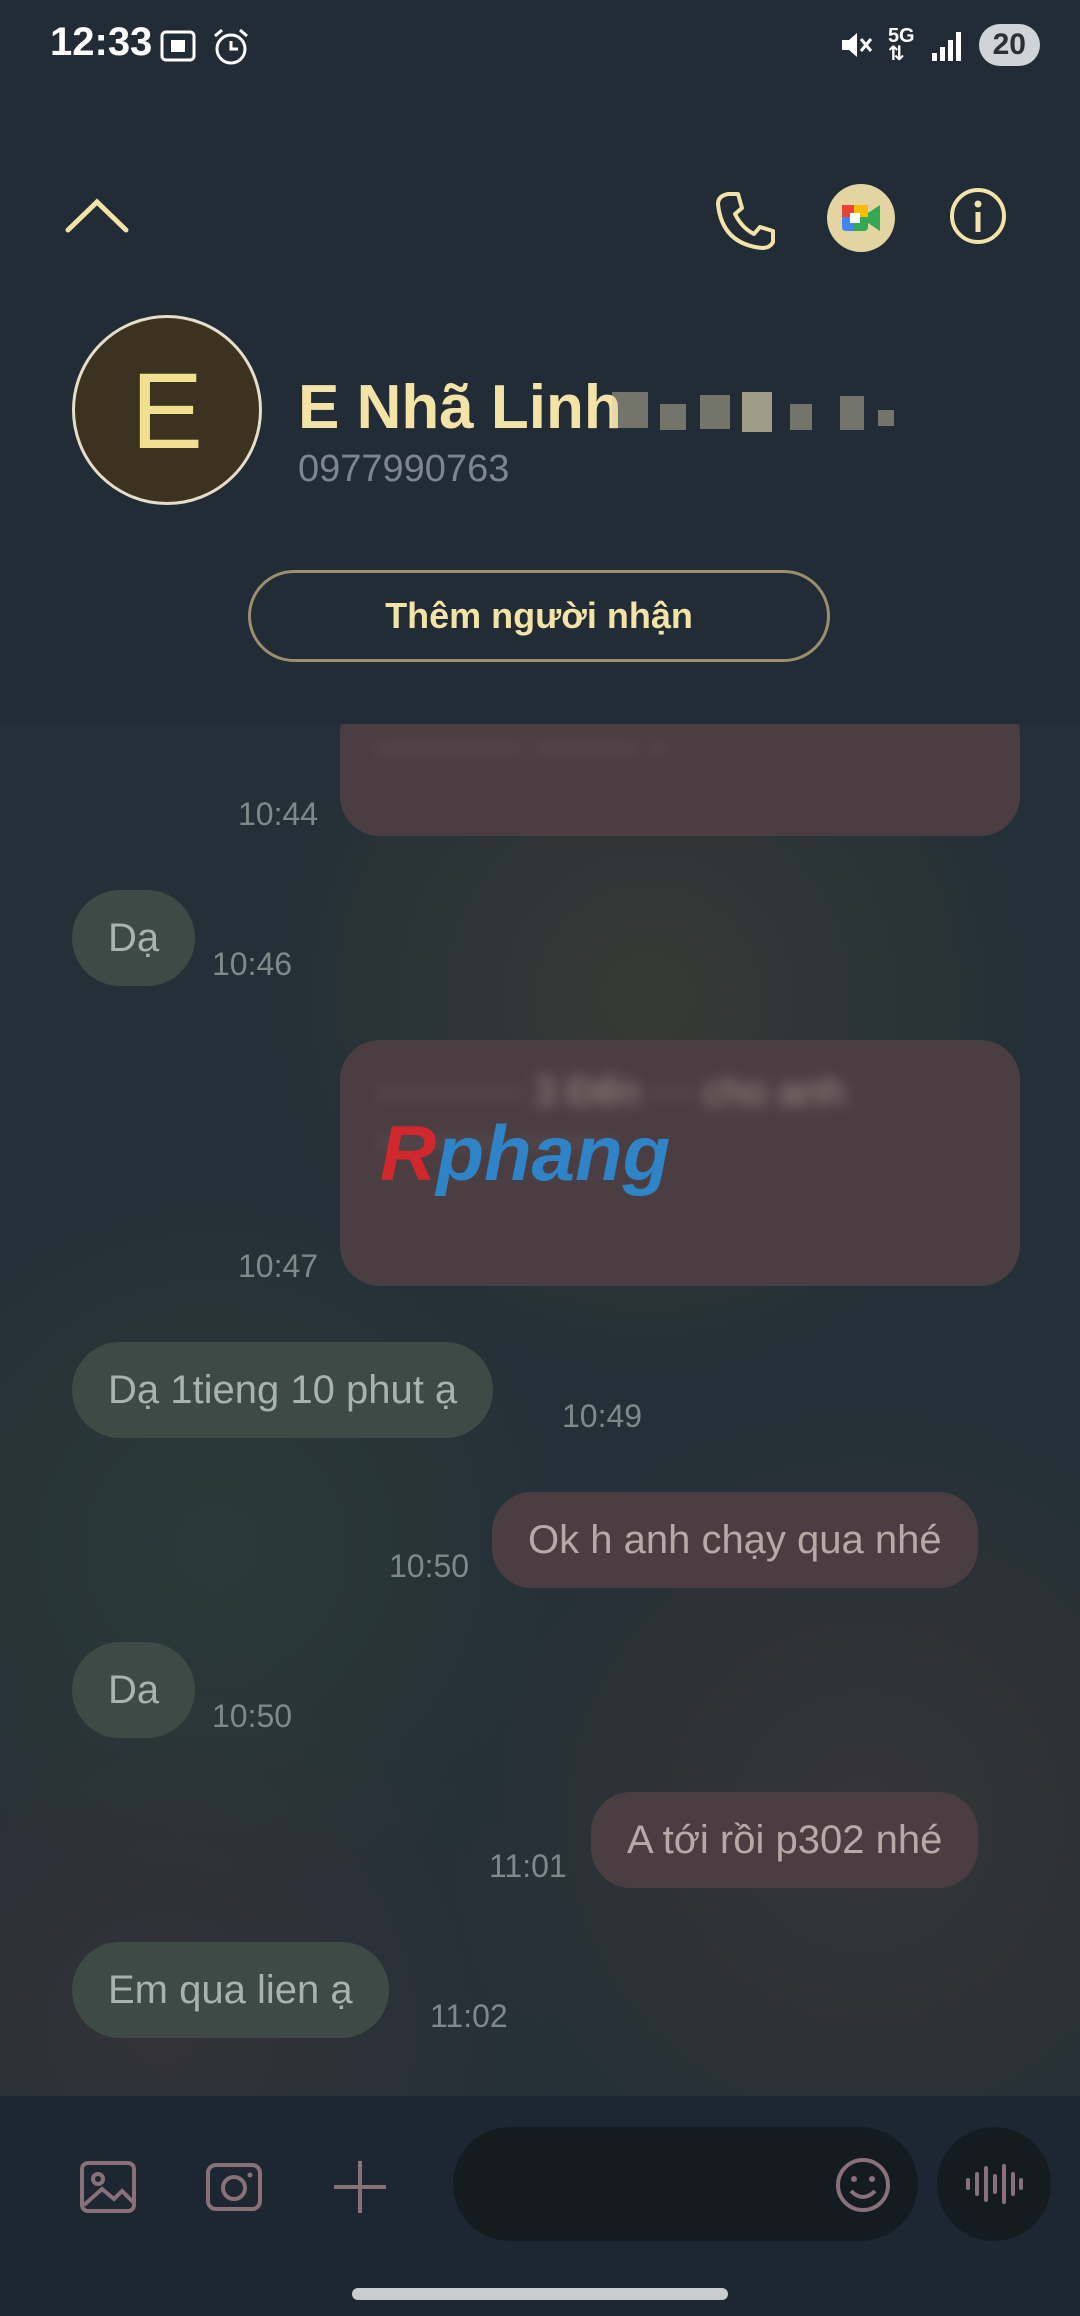 The image size is (1080, 2316). What do you see at coordinates (863, 2185) in the screenshot?
I see `emoji-icon` at bounding box center [863, 2185].